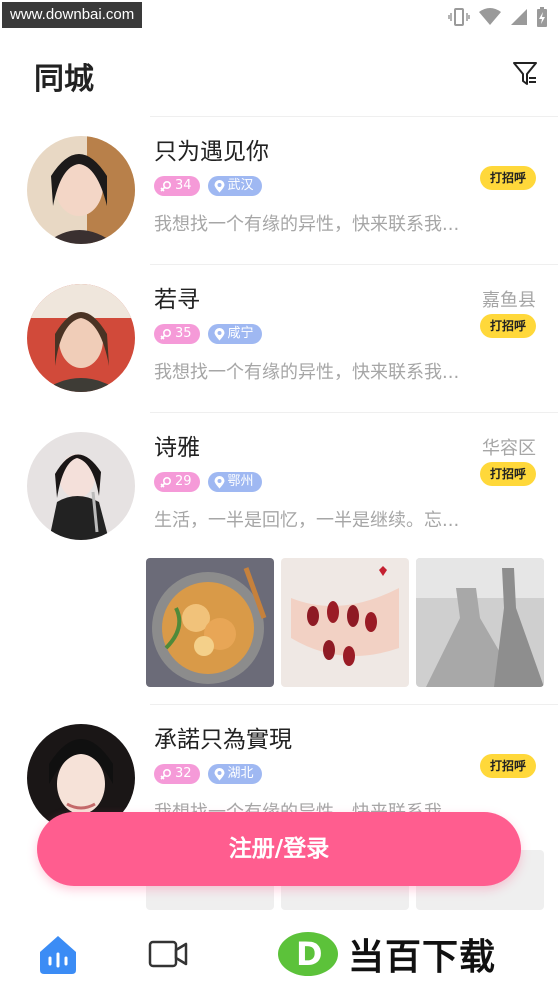  What do you see at coordinates (240, 481) in the screenshot?
I see `location-text: 鄂州` at bounding box center [240, 481].